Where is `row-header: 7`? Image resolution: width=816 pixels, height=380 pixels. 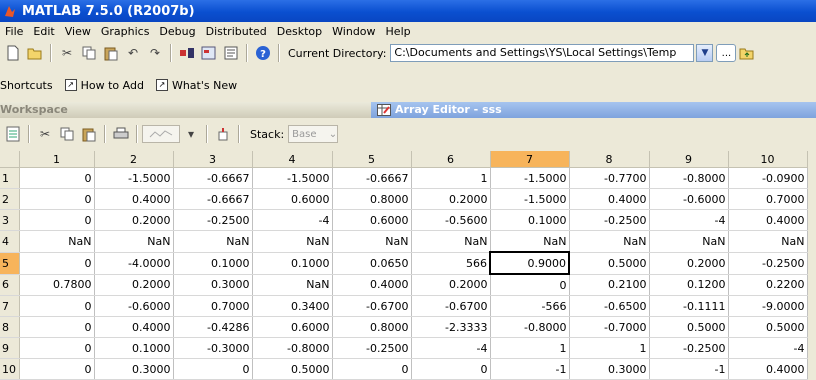
row-header: 7 is located at coordinates (10, 306).